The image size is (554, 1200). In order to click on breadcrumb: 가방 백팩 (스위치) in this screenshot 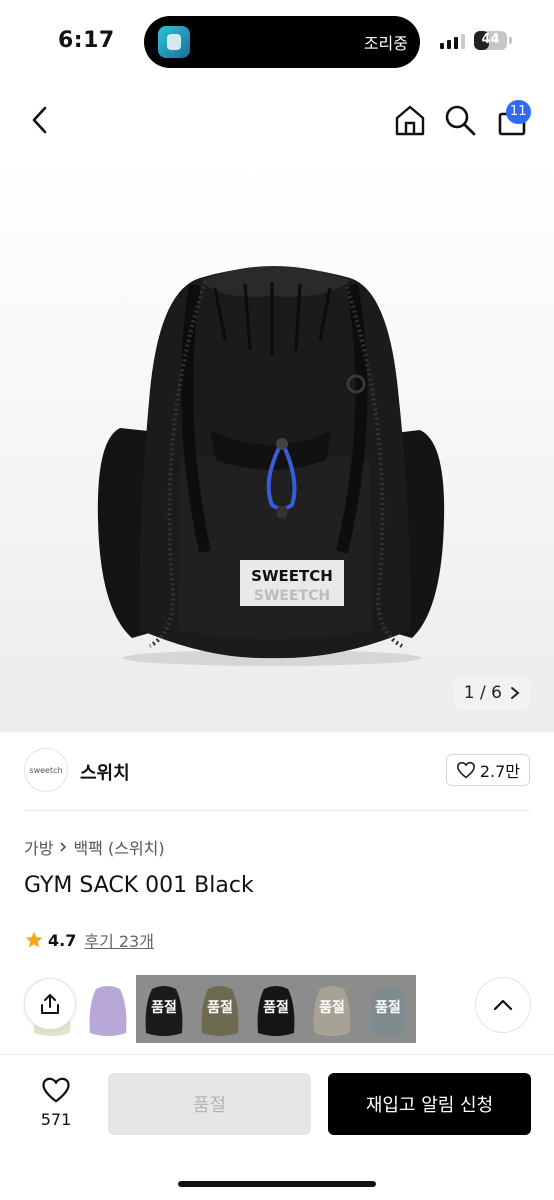, I will do `click(94, 847)`.